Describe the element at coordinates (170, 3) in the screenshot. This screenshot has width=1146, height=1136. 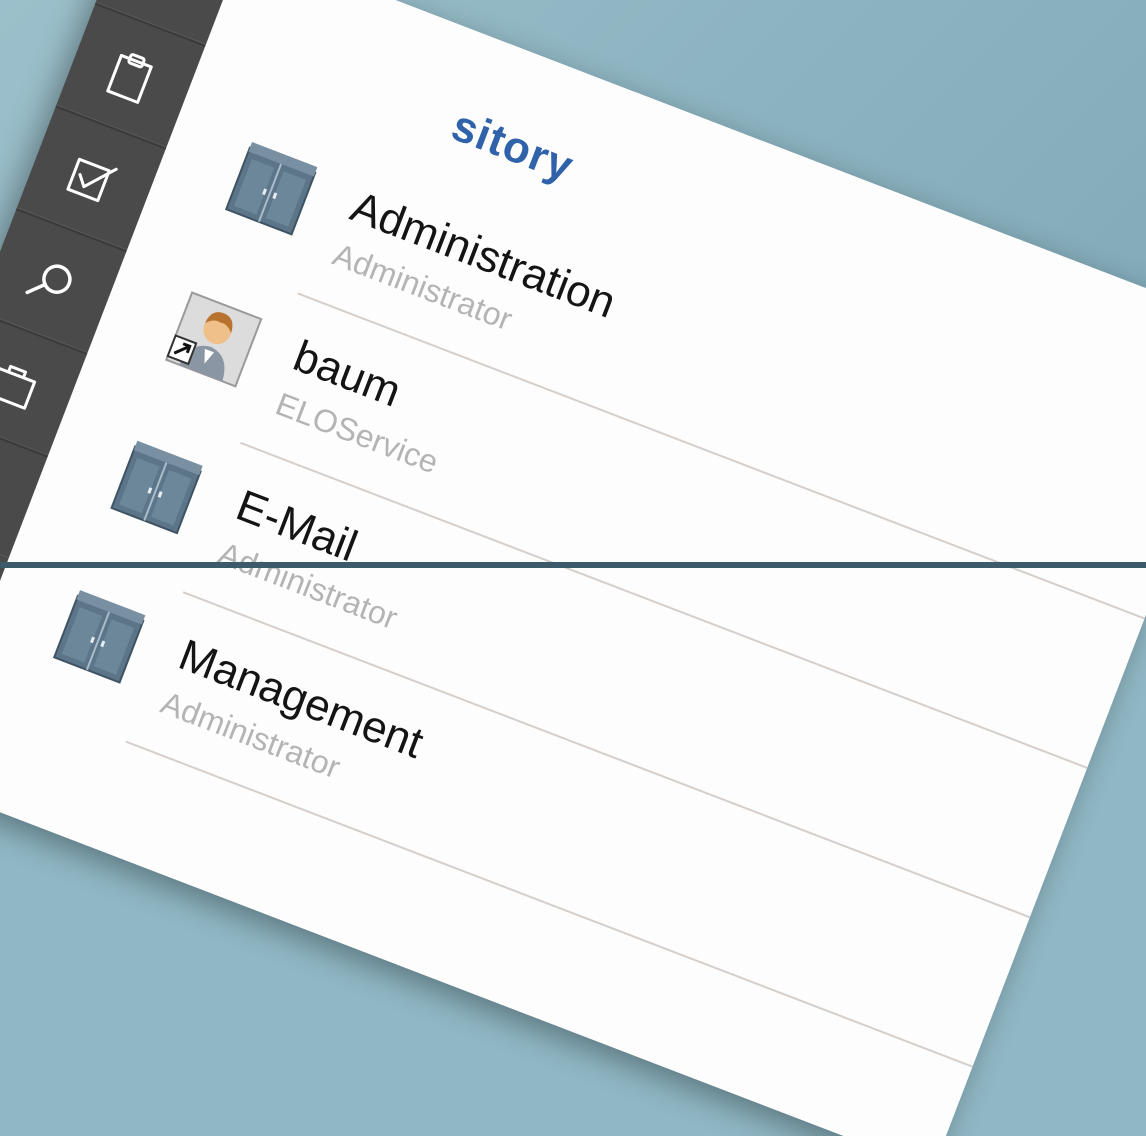
I see `inbox-icon` at that location.